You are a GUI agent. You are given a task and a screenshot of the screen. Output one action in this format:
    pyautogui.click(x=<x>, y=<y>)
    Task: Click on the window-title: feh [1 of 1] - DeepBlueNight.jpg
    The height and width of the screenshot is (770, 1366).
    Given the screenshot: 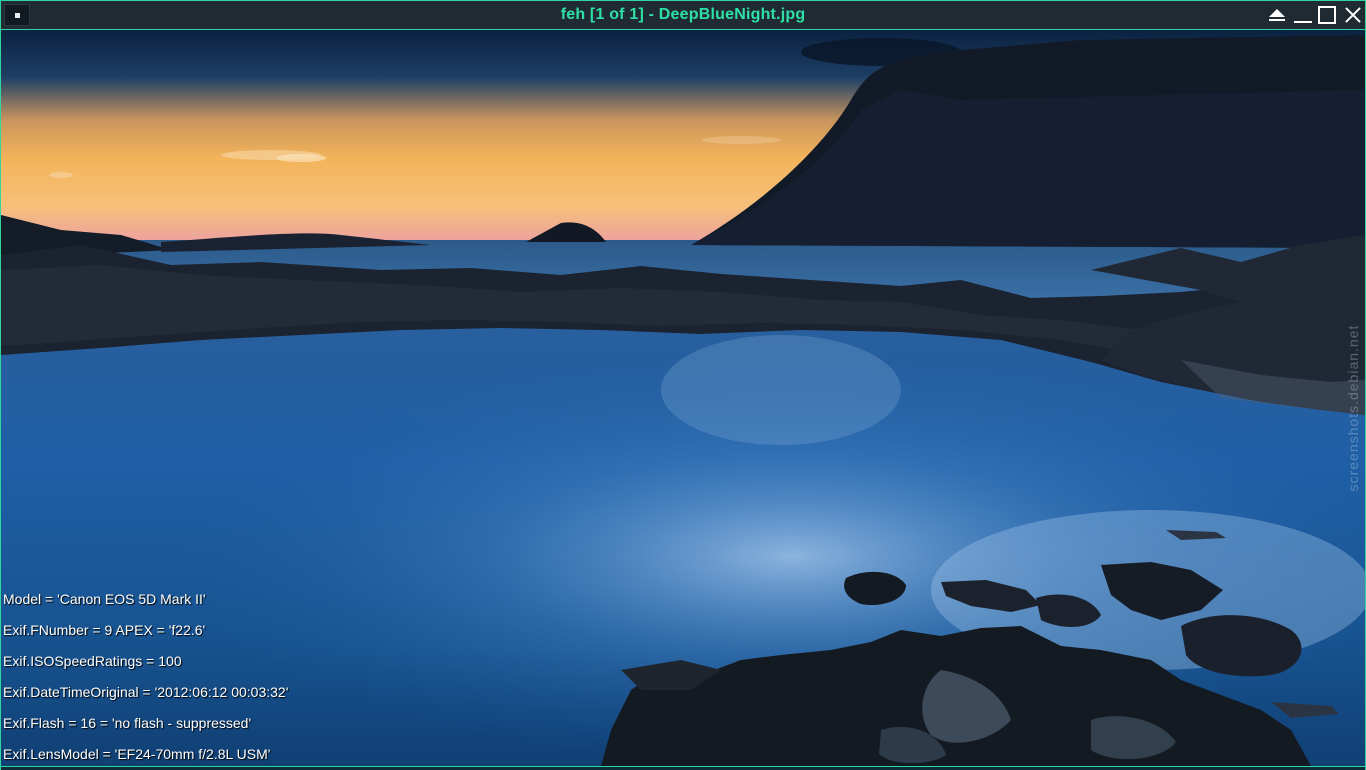 What is the action you would take?
    pyautogui.click(x=683, y=14)
    